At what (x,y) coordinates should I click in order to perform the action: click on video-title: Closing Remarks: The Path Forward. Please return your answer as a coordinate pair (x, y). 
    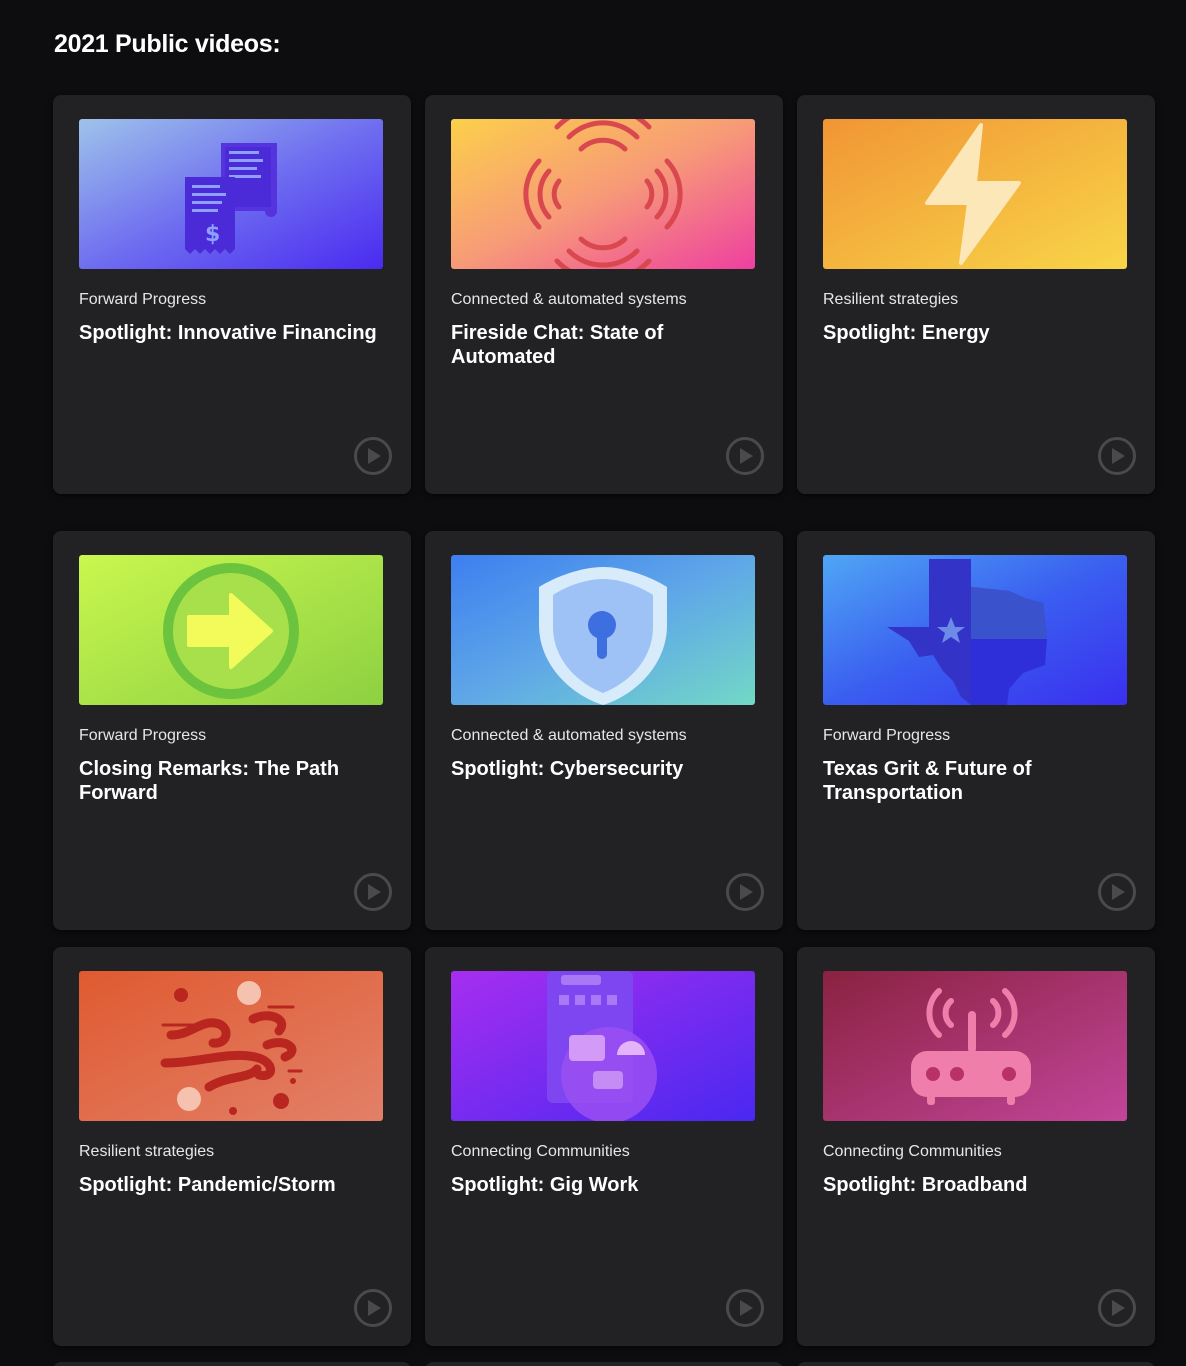
    Looking at the image, I should click on (229, 781).